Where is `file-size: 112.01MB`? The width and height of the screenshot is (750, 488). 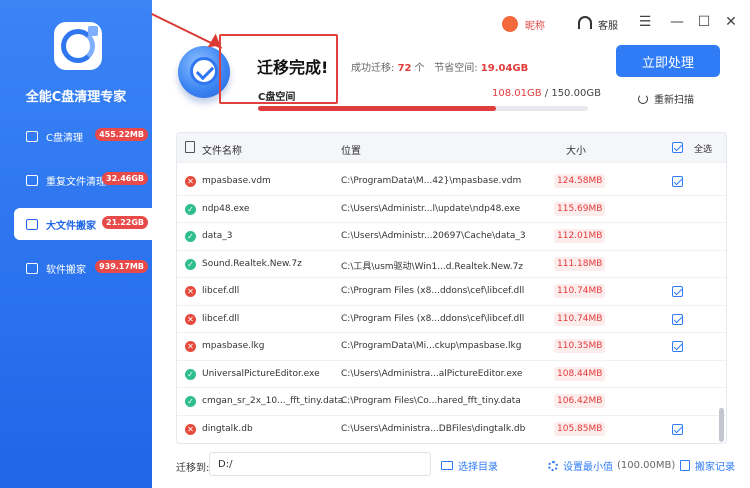
file-size: 112.01MB is located at coordinates (580, 236).